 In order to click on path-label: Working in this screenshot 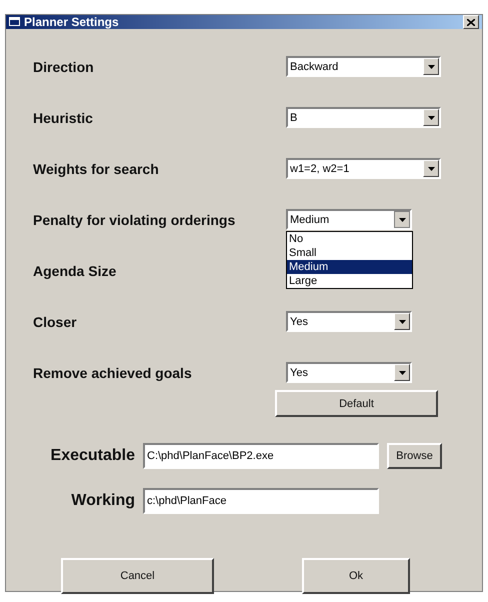, I will do `click(102, 501)`.